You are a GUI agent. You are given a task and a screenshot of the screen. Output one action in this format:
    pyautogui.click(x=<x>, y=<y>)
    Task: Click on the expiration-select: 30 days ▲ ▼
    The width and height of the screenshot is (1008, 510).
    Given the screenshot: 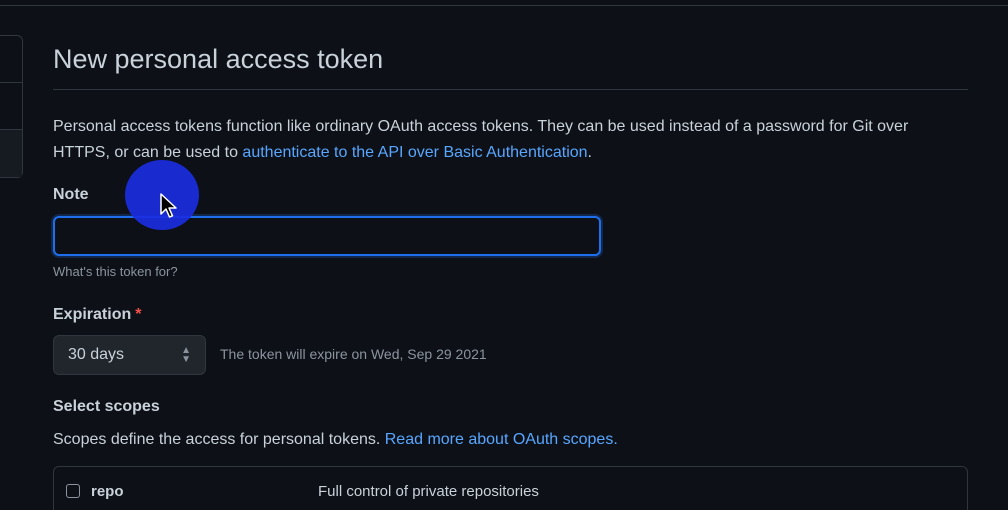 What is the action you would take?
    pyautogui.click(x=129, y=355)
    